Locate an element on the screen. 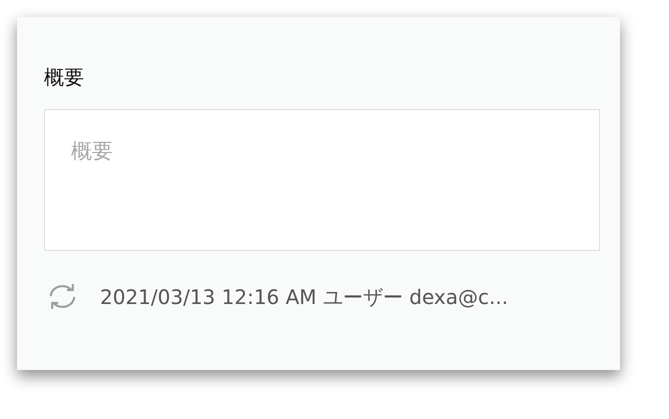  refresh-icon is located at coordinates (62, 296).